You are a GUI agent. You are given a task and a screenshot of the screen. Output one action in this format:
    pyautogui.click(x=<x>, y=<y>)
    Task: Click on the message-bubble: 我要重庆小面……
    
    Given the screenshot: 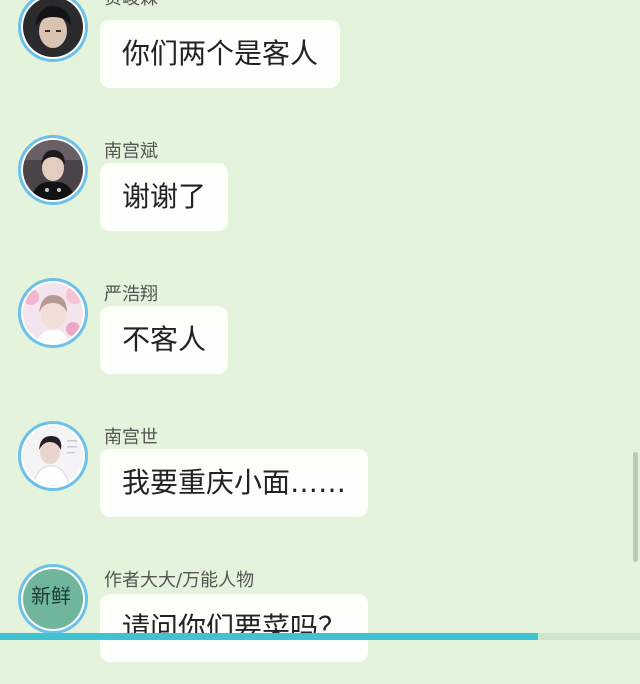 What is the action you would take?
    pyautogui.click(x=234, y=483)
    